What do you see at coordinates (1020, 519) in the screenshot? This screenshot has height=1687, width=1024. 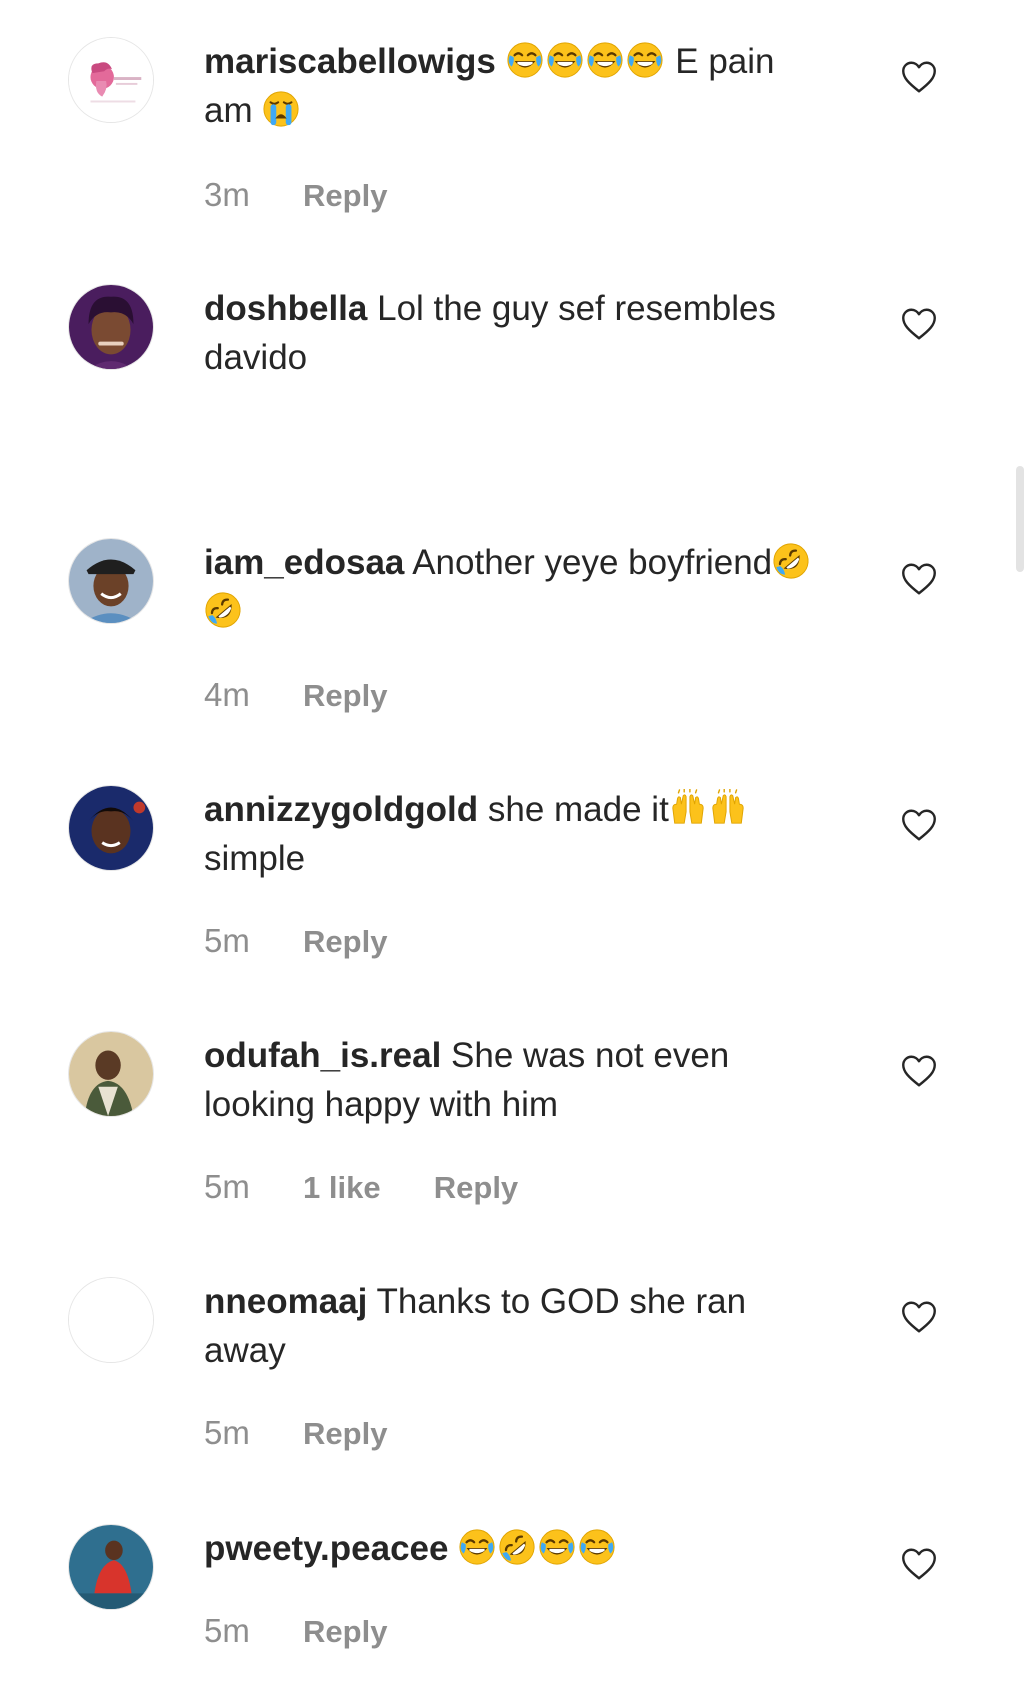 I see `scrollbar` at bounding box center [1020, 519].